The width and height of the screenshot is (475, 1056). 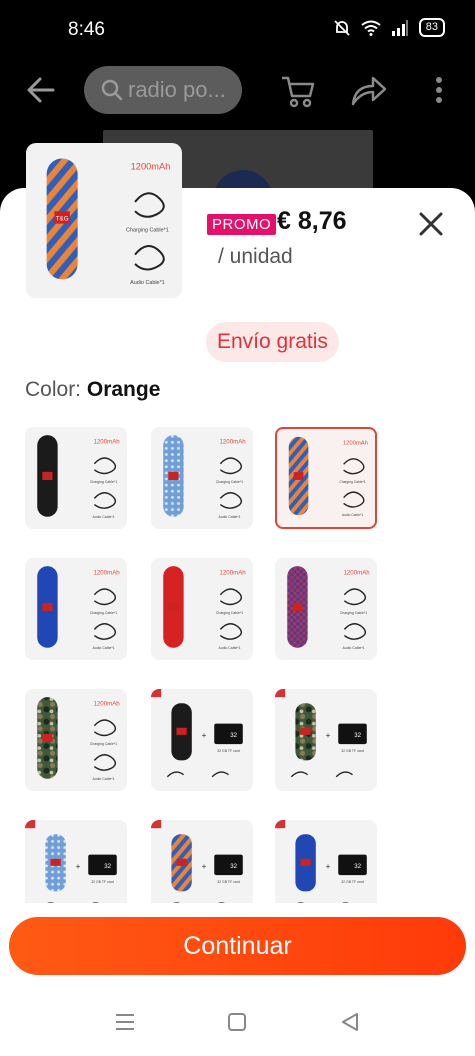 I want to click on back-arrow-icon, so click(x=41, y=90).